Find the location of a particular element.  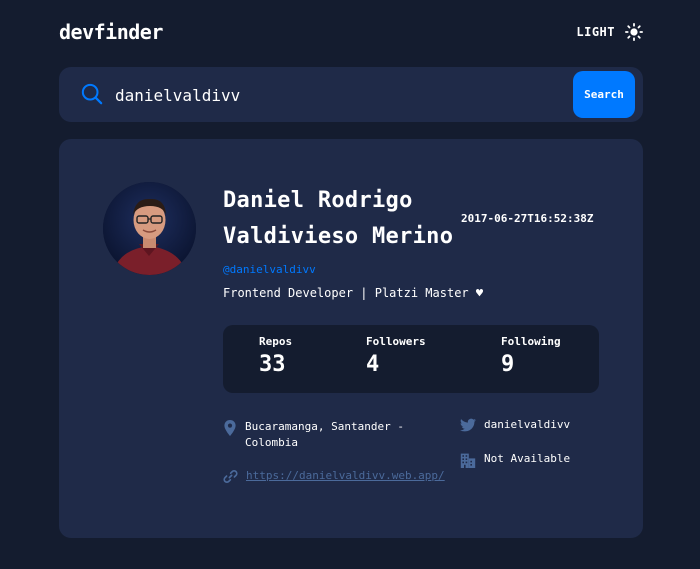

stats-box: Repos 33 Followers 4 Following 9 is located at coordinates (411, 359).